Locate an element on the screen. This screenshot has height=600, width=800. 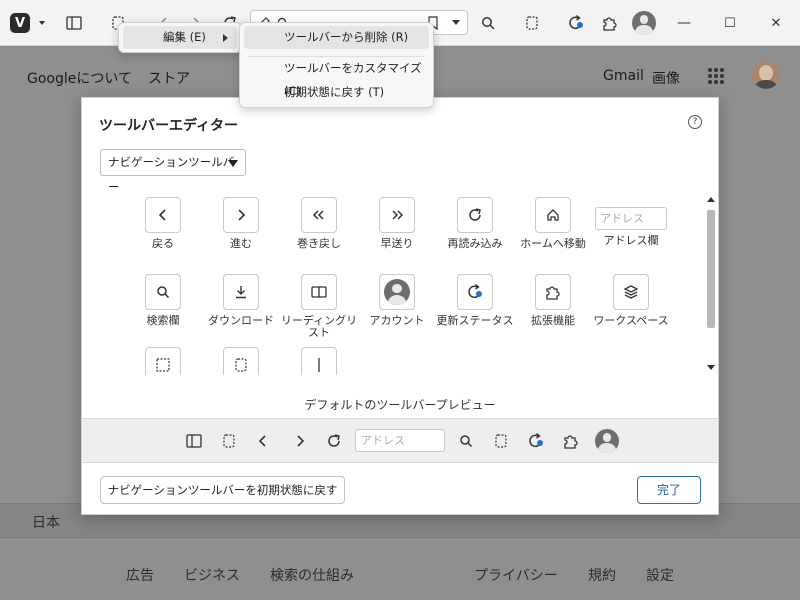
item-download: ダウンロード is located at coordinates (241, 300).